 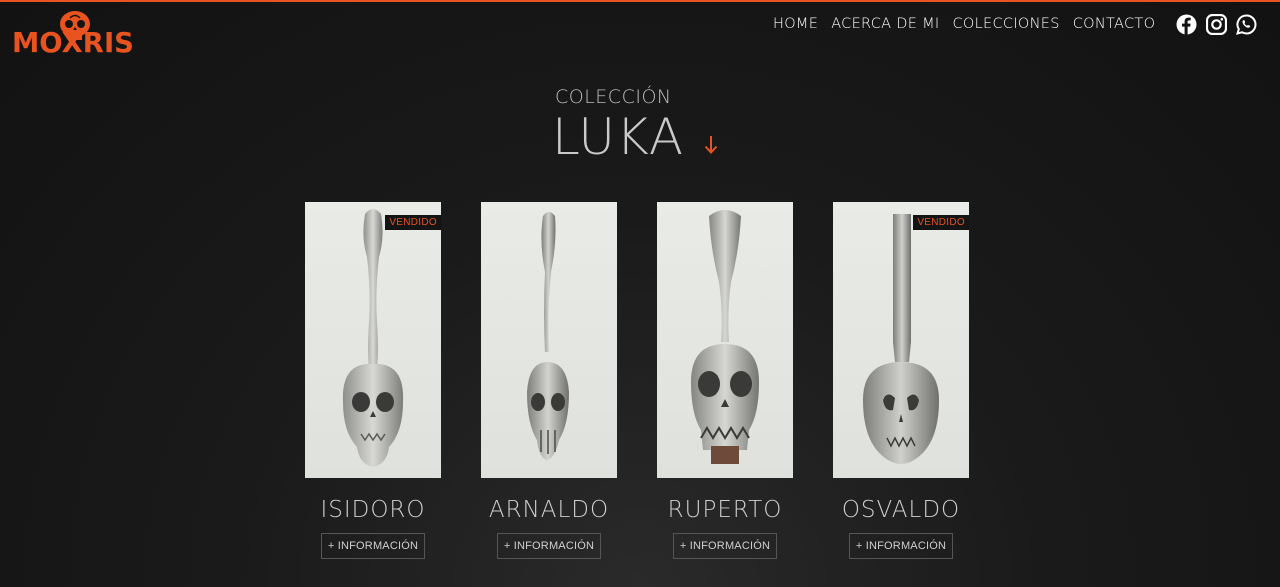 I want to click on product-name: RUPERTO, so click(x=725, y=510).